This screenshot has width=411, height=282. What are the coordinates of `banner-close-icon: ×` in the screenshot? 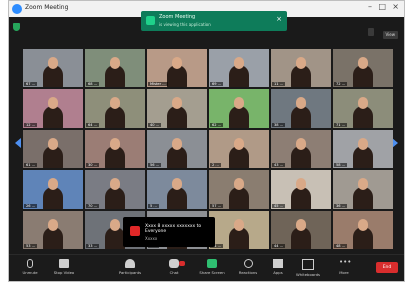 It's located at (279, 19).